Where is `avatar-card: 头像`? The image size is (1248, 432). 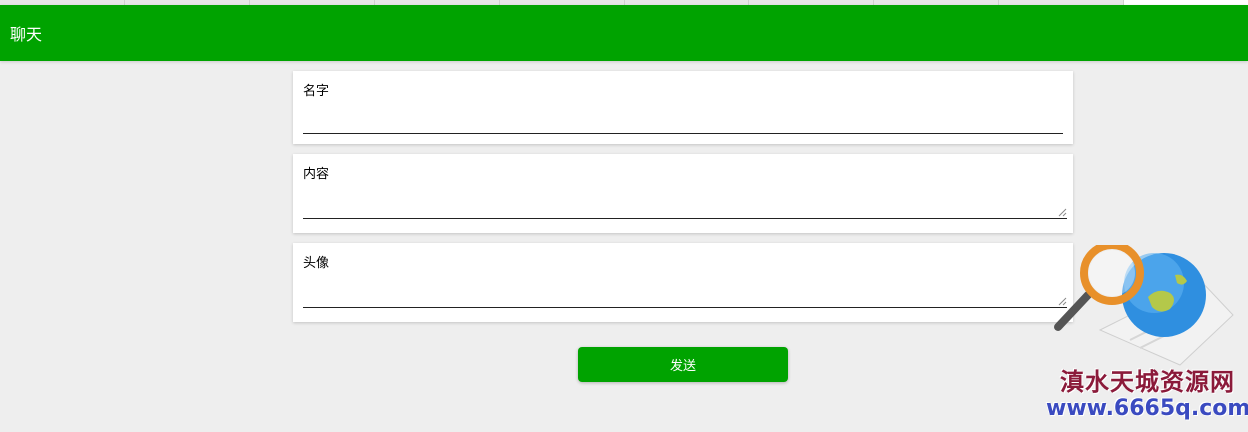
avatar-card: 头像 is located at coordinates (683, 282).